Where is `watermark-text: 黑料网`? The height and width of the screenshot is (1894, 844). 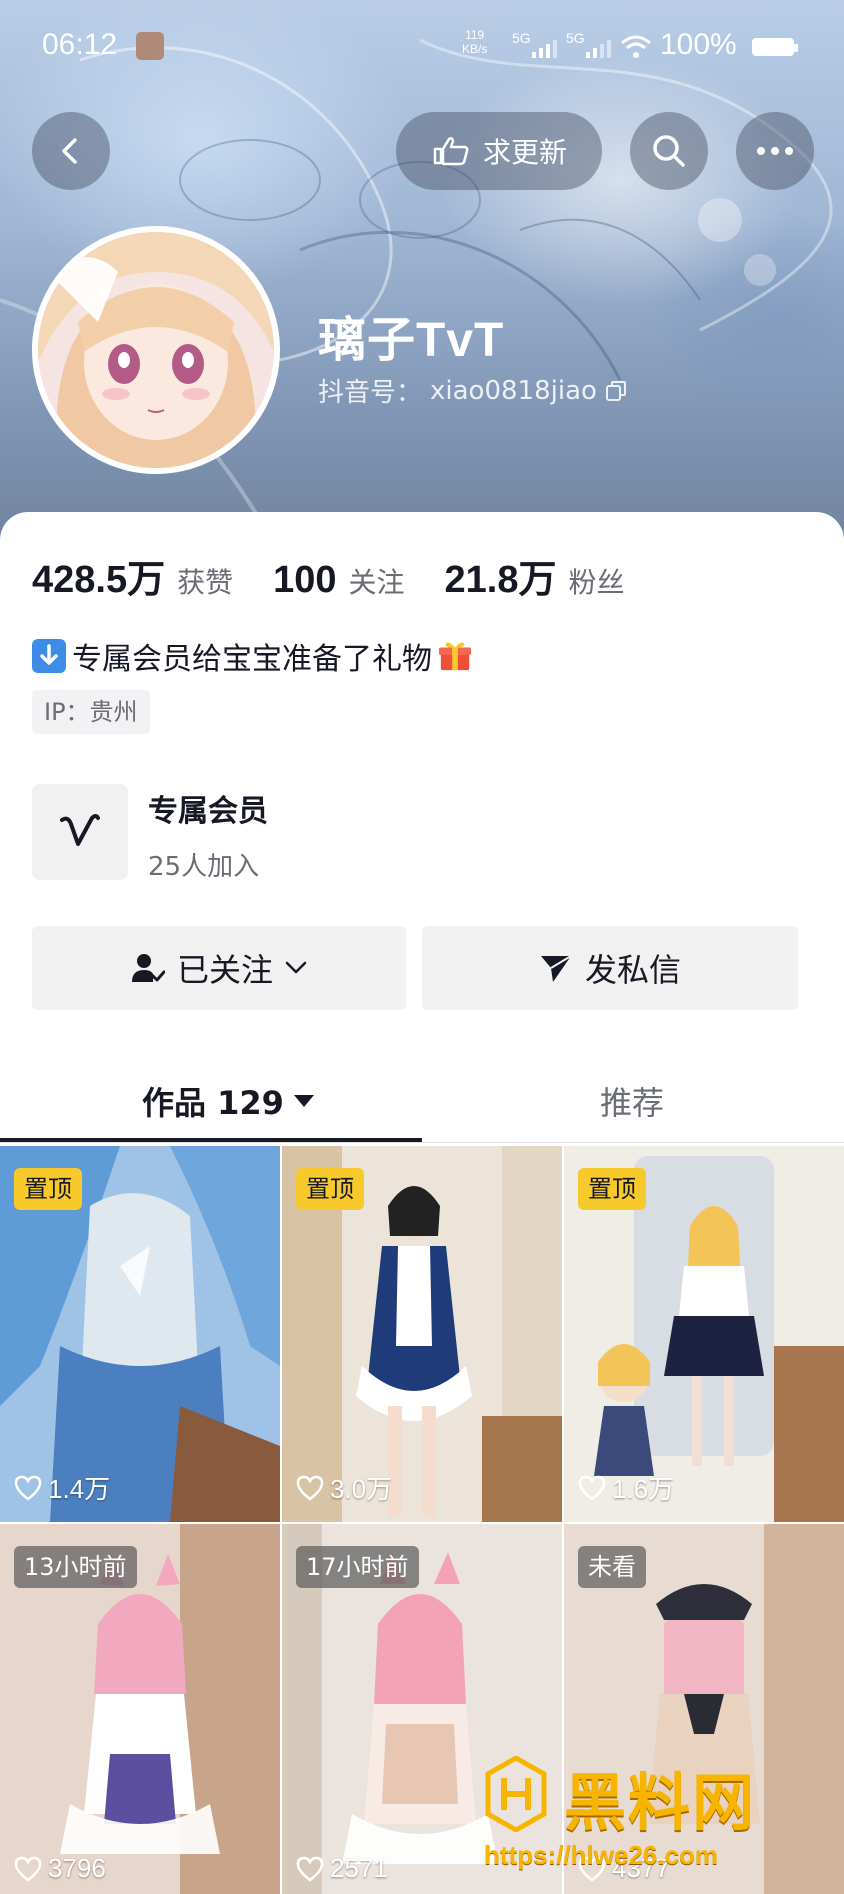 watermark-text: 黑料网 is located at coordinates (660, 1802).